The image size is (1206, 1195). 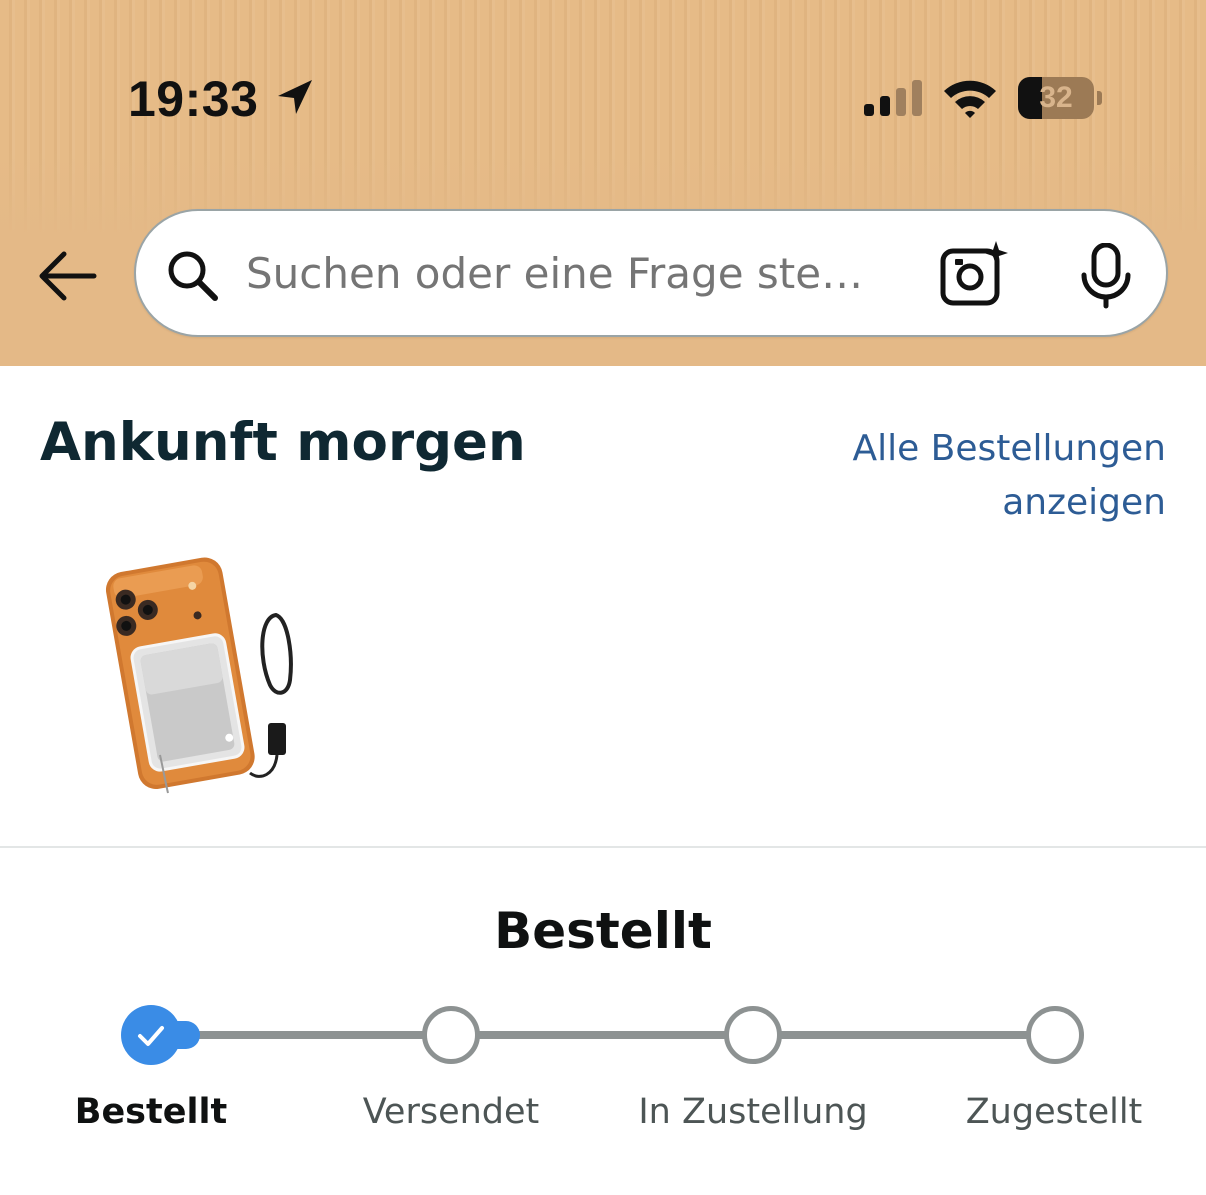 I want to click on search-bar, so click(x=651, y=273).